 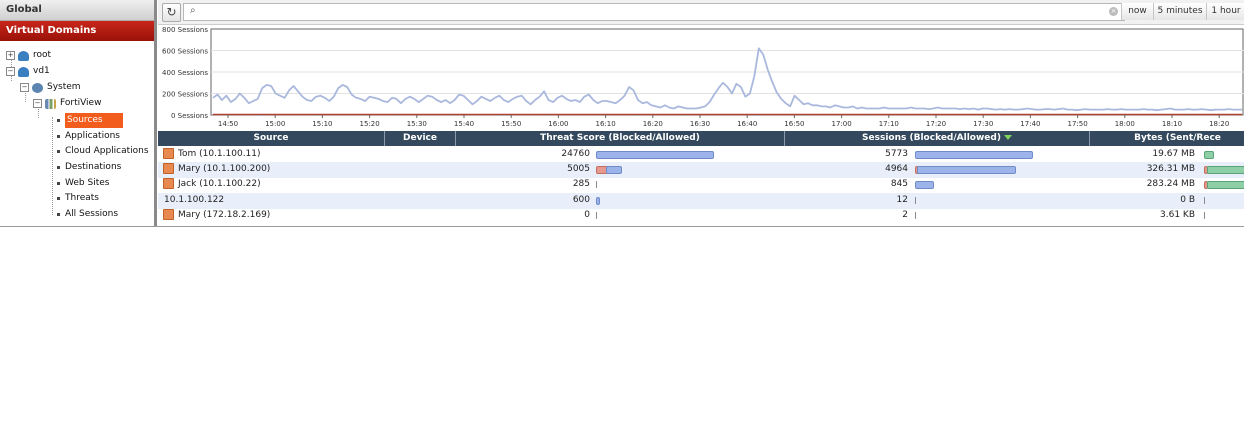 I want to click on tree-item-sources: Sources, so click(x=90, y=120).